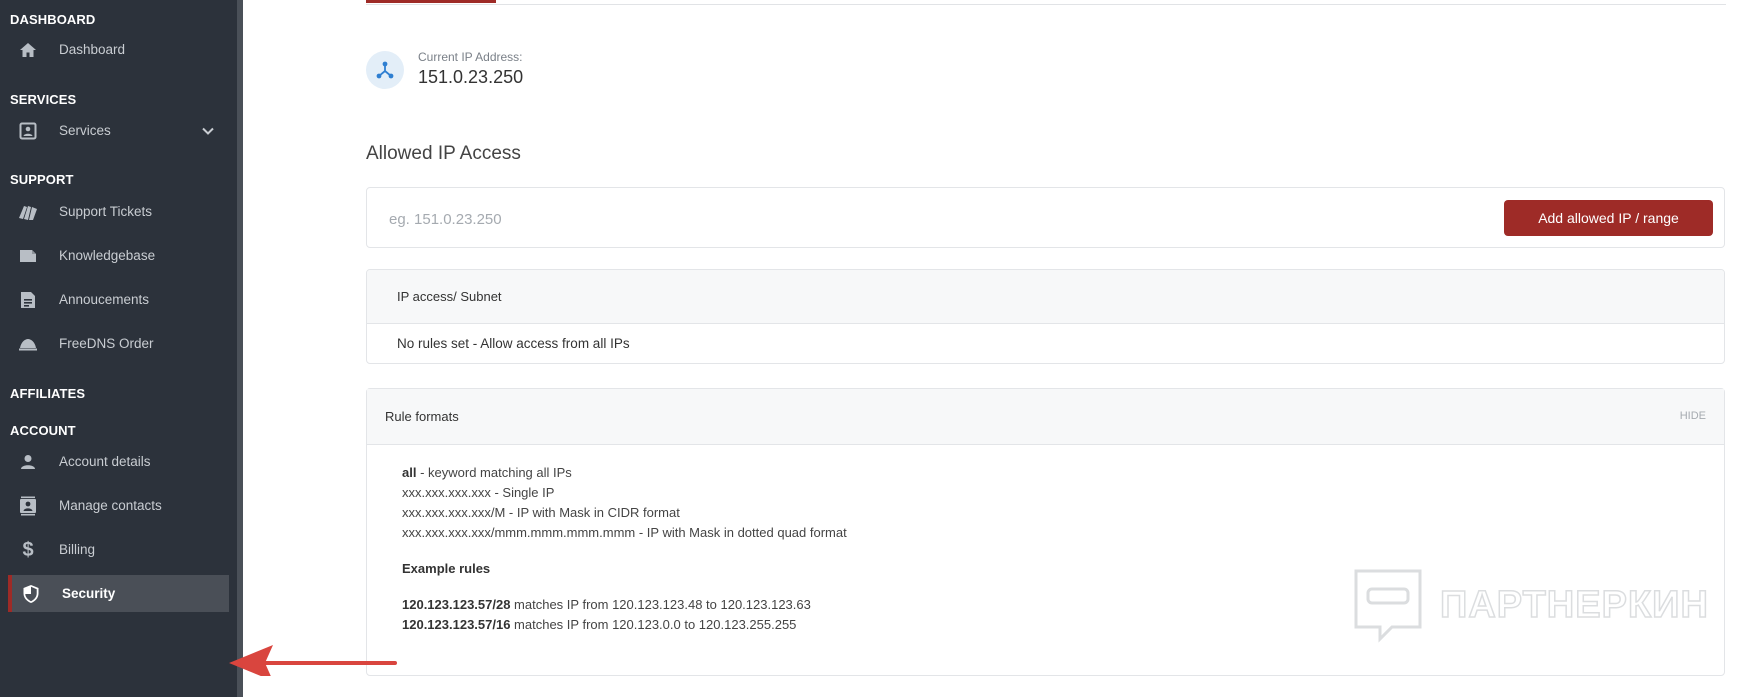 Image resolution: width=1752 pixels, height=697 pixels. I want to click on sidebar-item-billing: $ Billing, so click(115, 550).